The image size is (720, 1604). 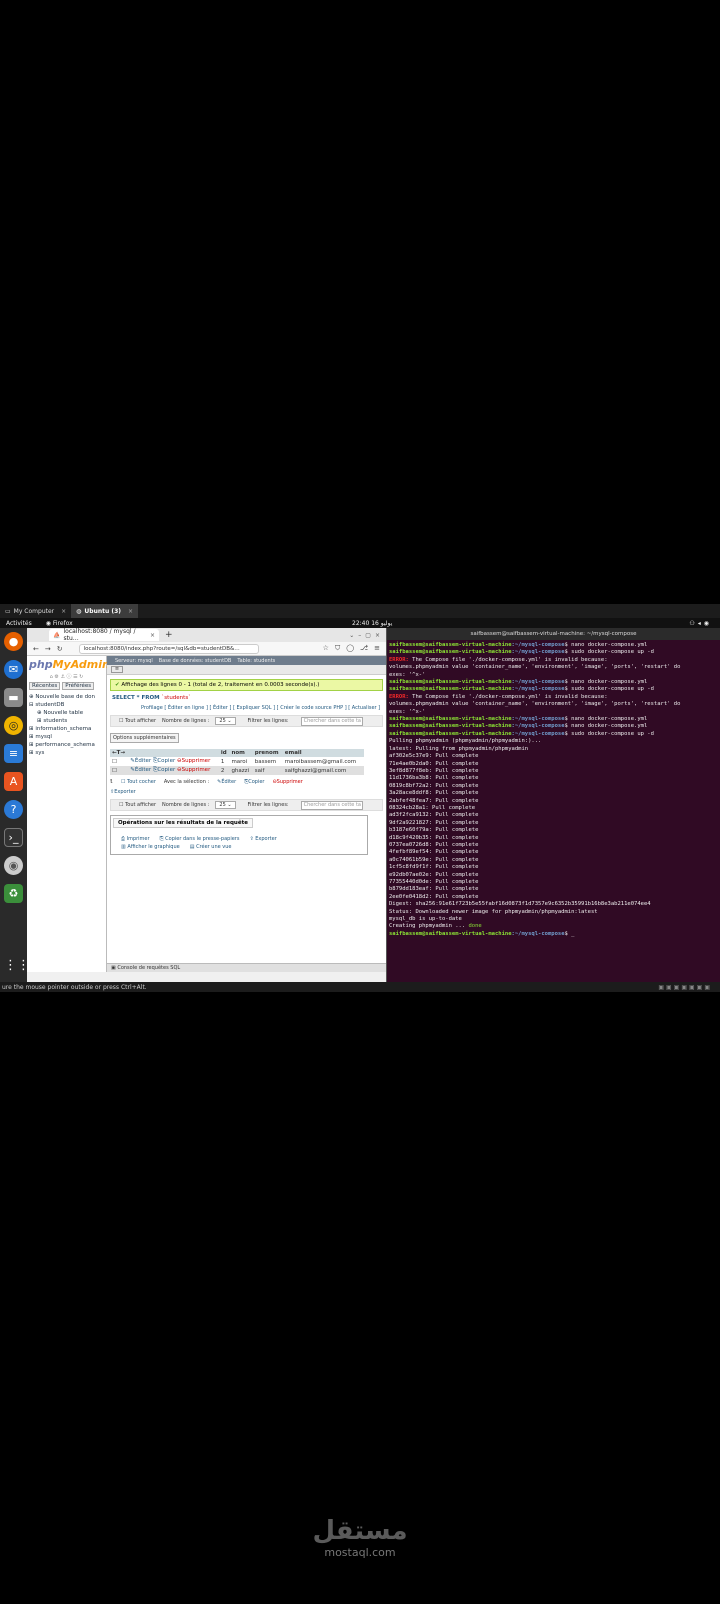 What do you see at coordinates (13, 865) in the screenshot?
I see `disc-icon: ◉` at bounding box center [13, 865].